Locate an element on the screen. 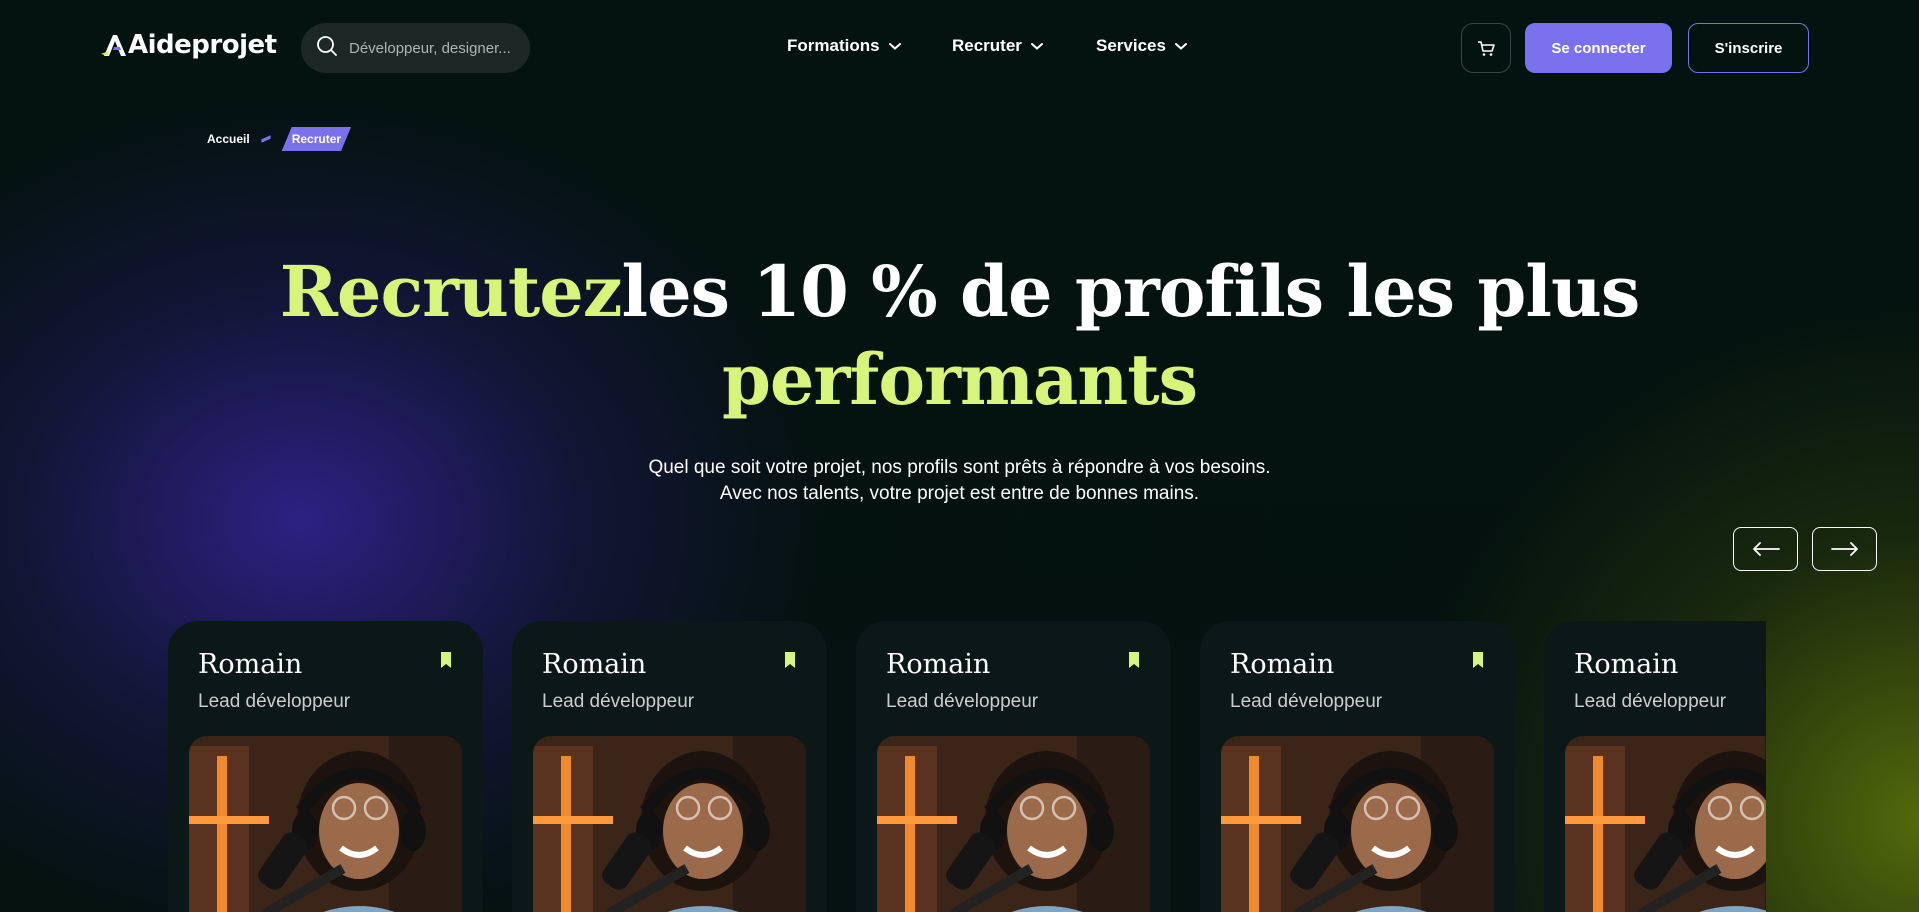 The image size is (1919, 912). nav-services: Services is located at coordinates (1142, 46).